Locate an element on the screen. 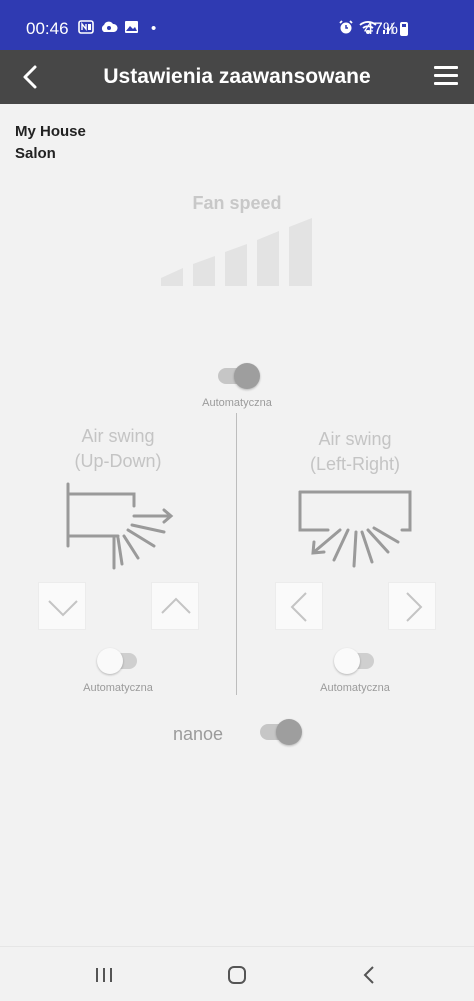  section-divider is located at coordinates (236, 554).